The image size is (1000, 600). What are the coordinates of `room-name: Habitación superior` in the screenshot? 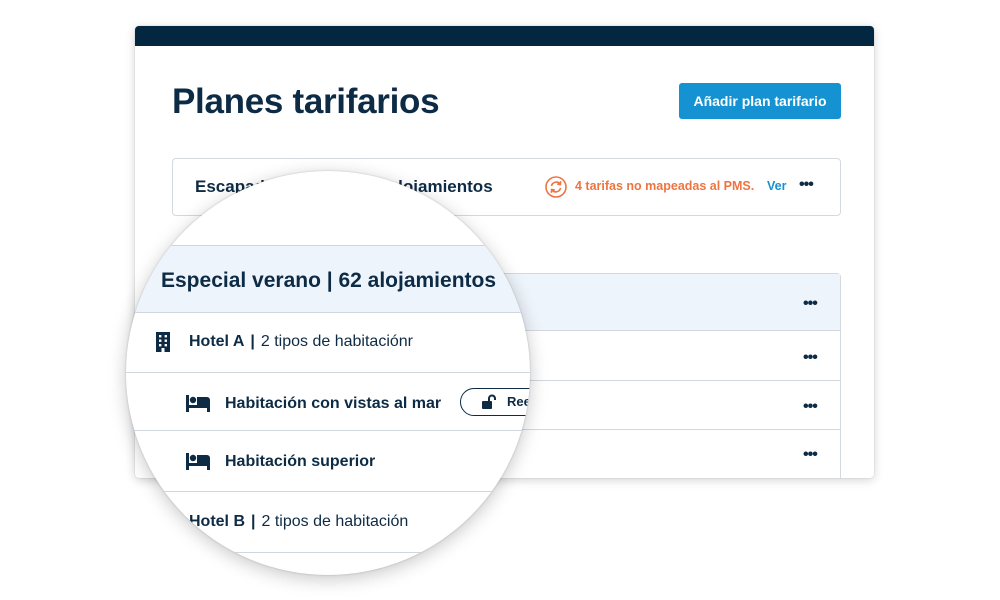 It's located at (300, 461).